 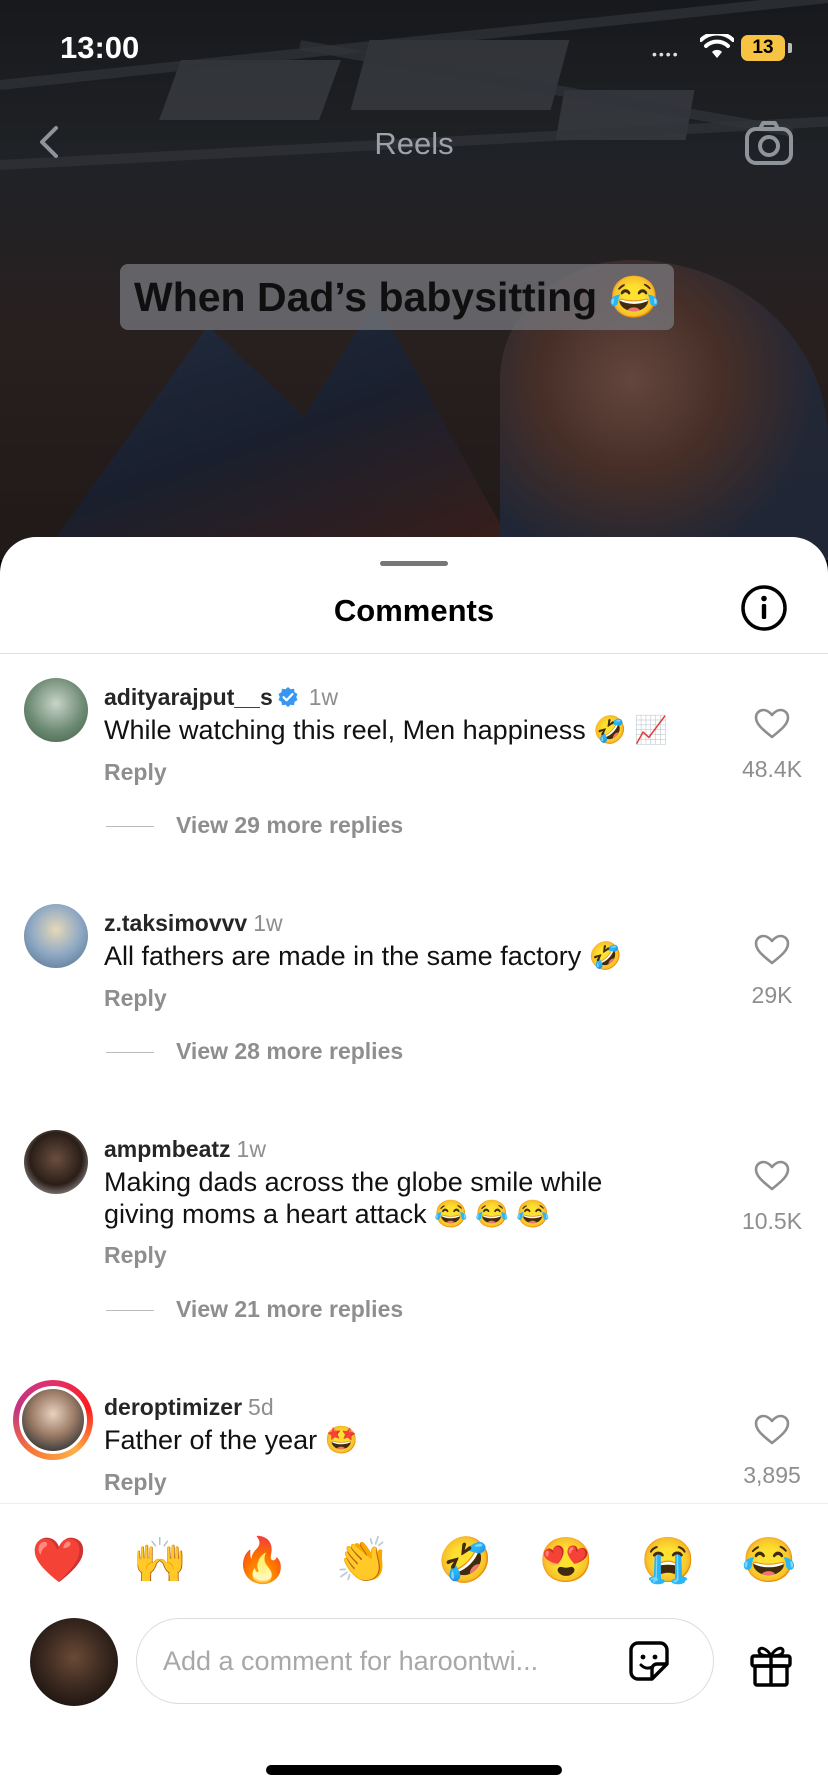 What do you see at coordinates (175, 923) in the screenshot?
I see `comment-username: z.taksimovvv` at bounding box center [175, 923].